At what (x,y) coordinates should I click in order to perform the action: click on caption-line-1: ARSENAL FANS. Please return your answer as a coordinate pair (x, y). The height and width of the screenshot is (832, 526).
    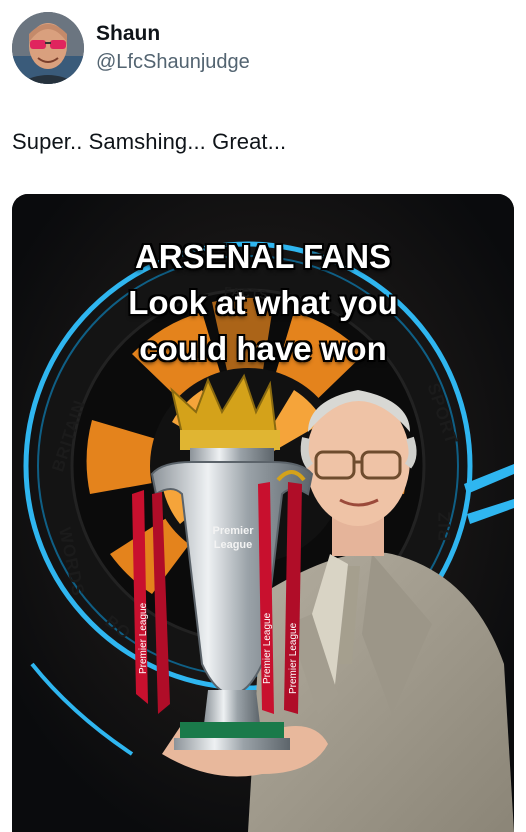
    Looking at the image, I should click on (263, 256).